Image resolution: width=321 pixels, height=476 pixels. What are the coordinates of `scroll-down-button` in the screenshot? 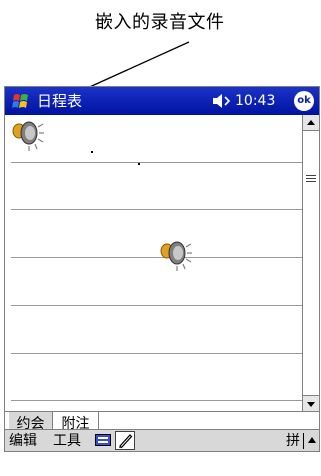 It's located at (311, 403).